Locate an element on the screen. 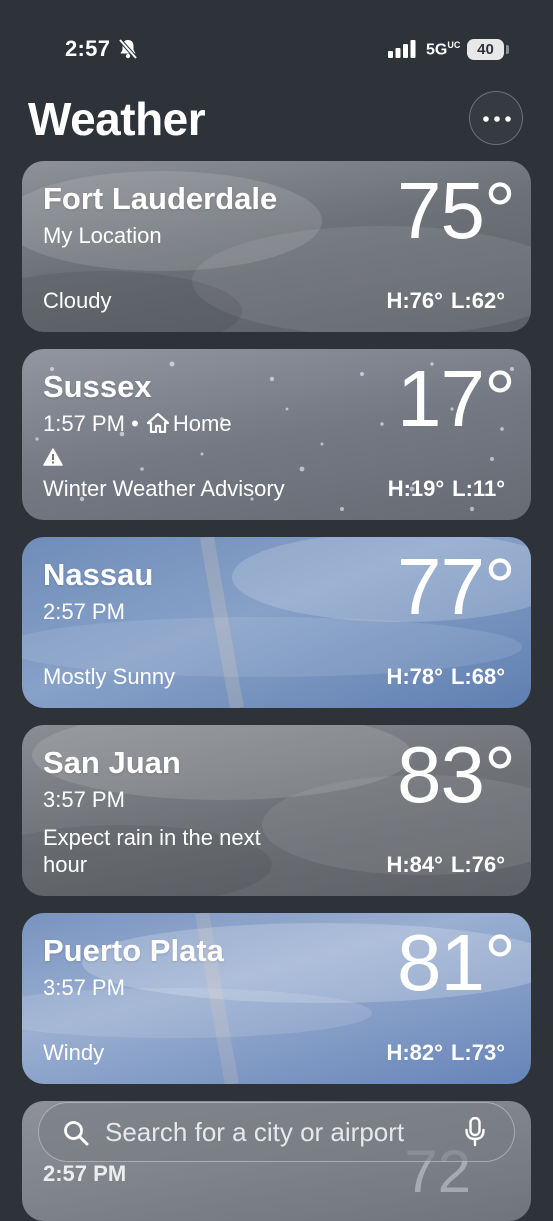 The height and width of the screenshot is (1221, 553). more-options-button is located at coordinates (496, 118).